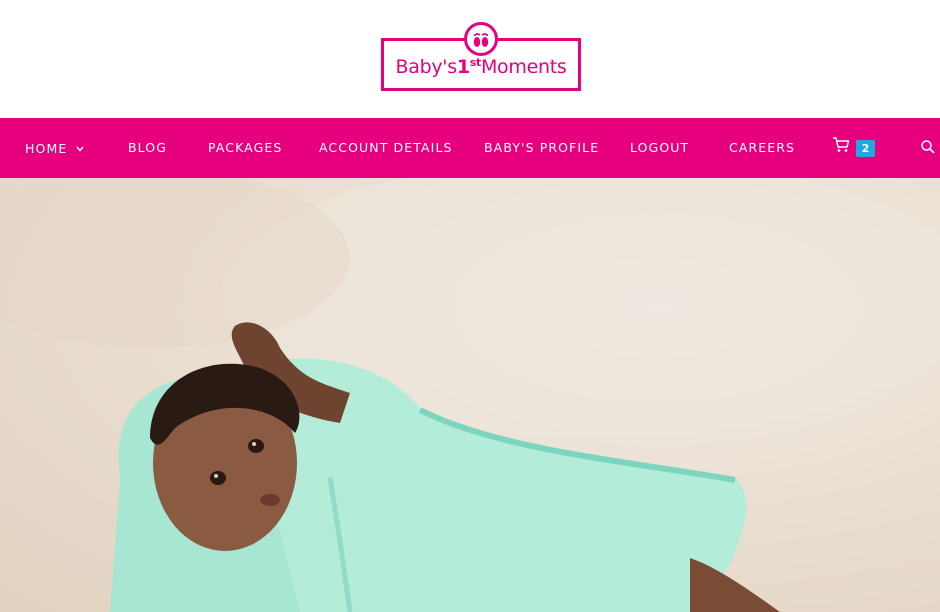  I want to click on site-logo: Baby's1stMoments, so click(481, 57).